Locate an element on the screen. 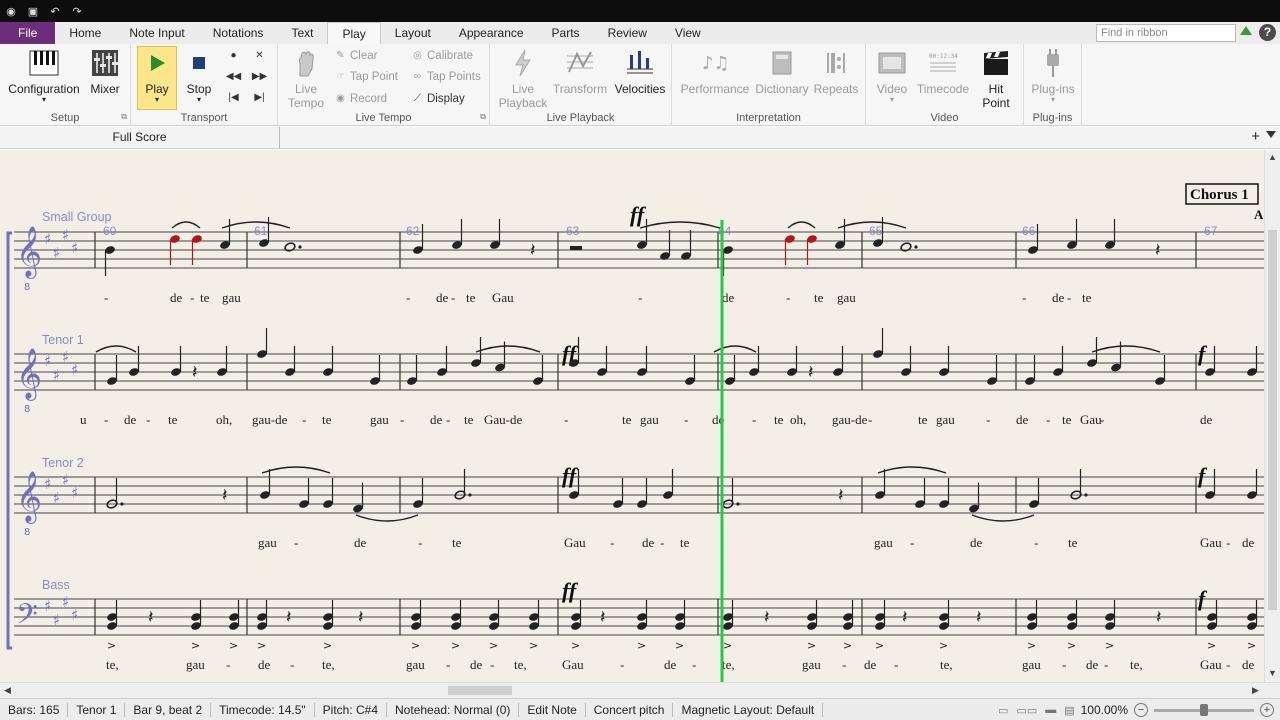 This screenshot has width=1280, height=720. record-button: ◉ Record is located at coordinates (360, 98).